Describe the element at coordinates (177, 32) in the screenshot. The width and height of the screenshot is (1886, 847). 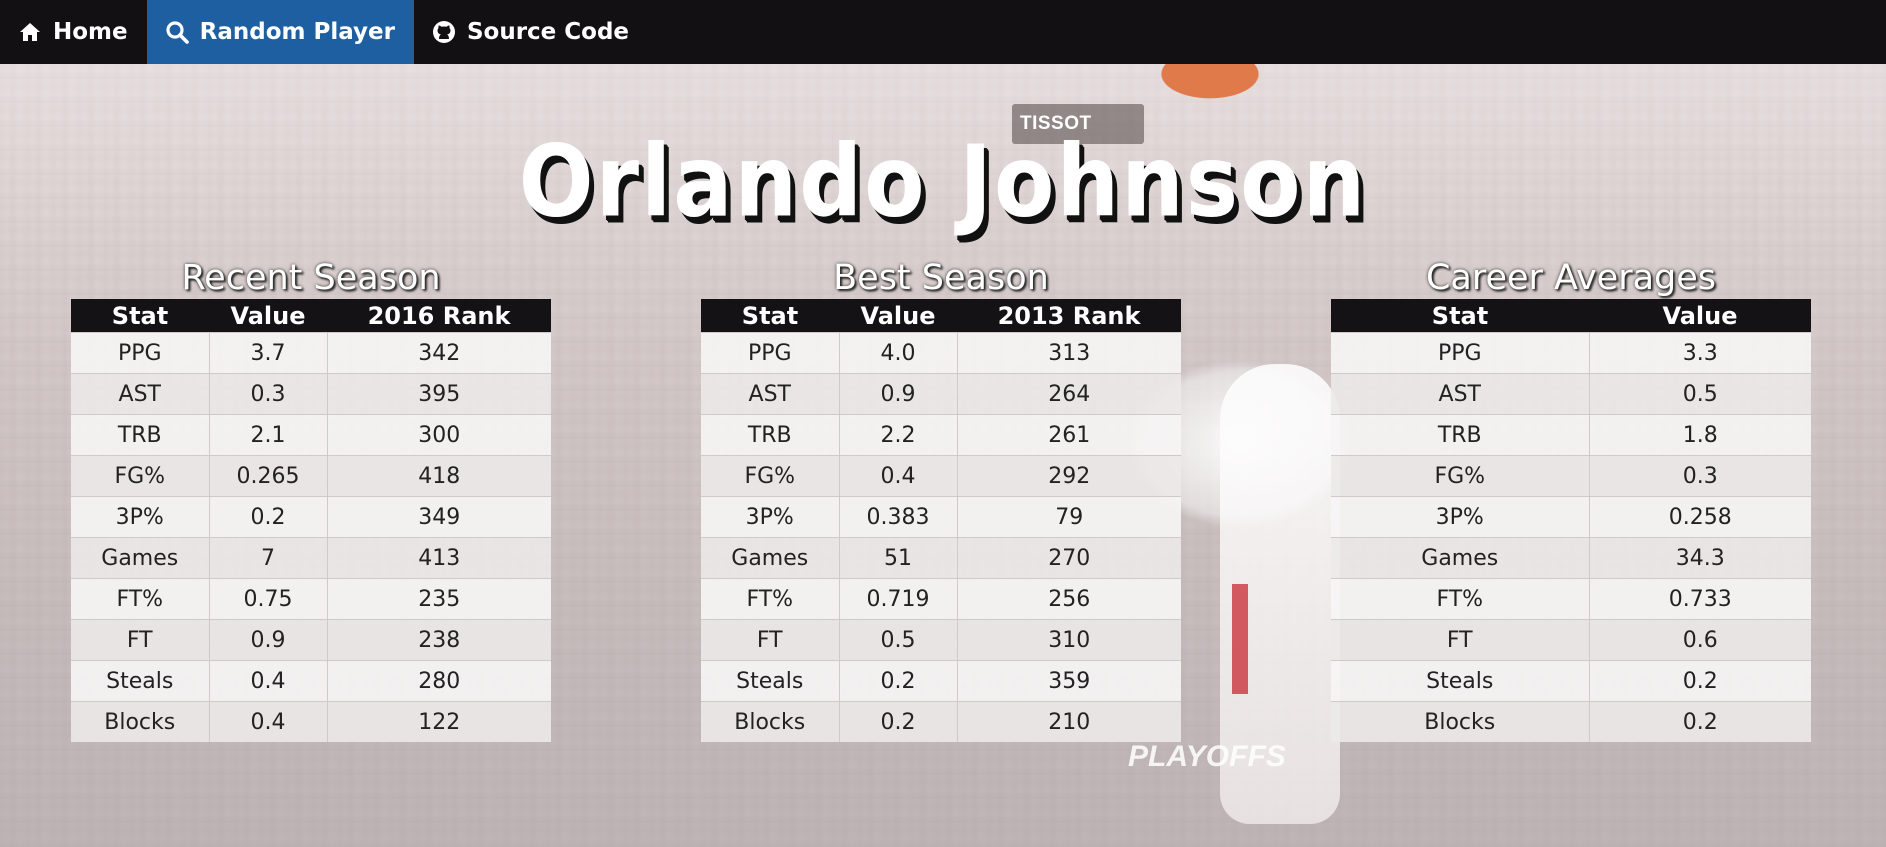
I see `search-icon` at that location.